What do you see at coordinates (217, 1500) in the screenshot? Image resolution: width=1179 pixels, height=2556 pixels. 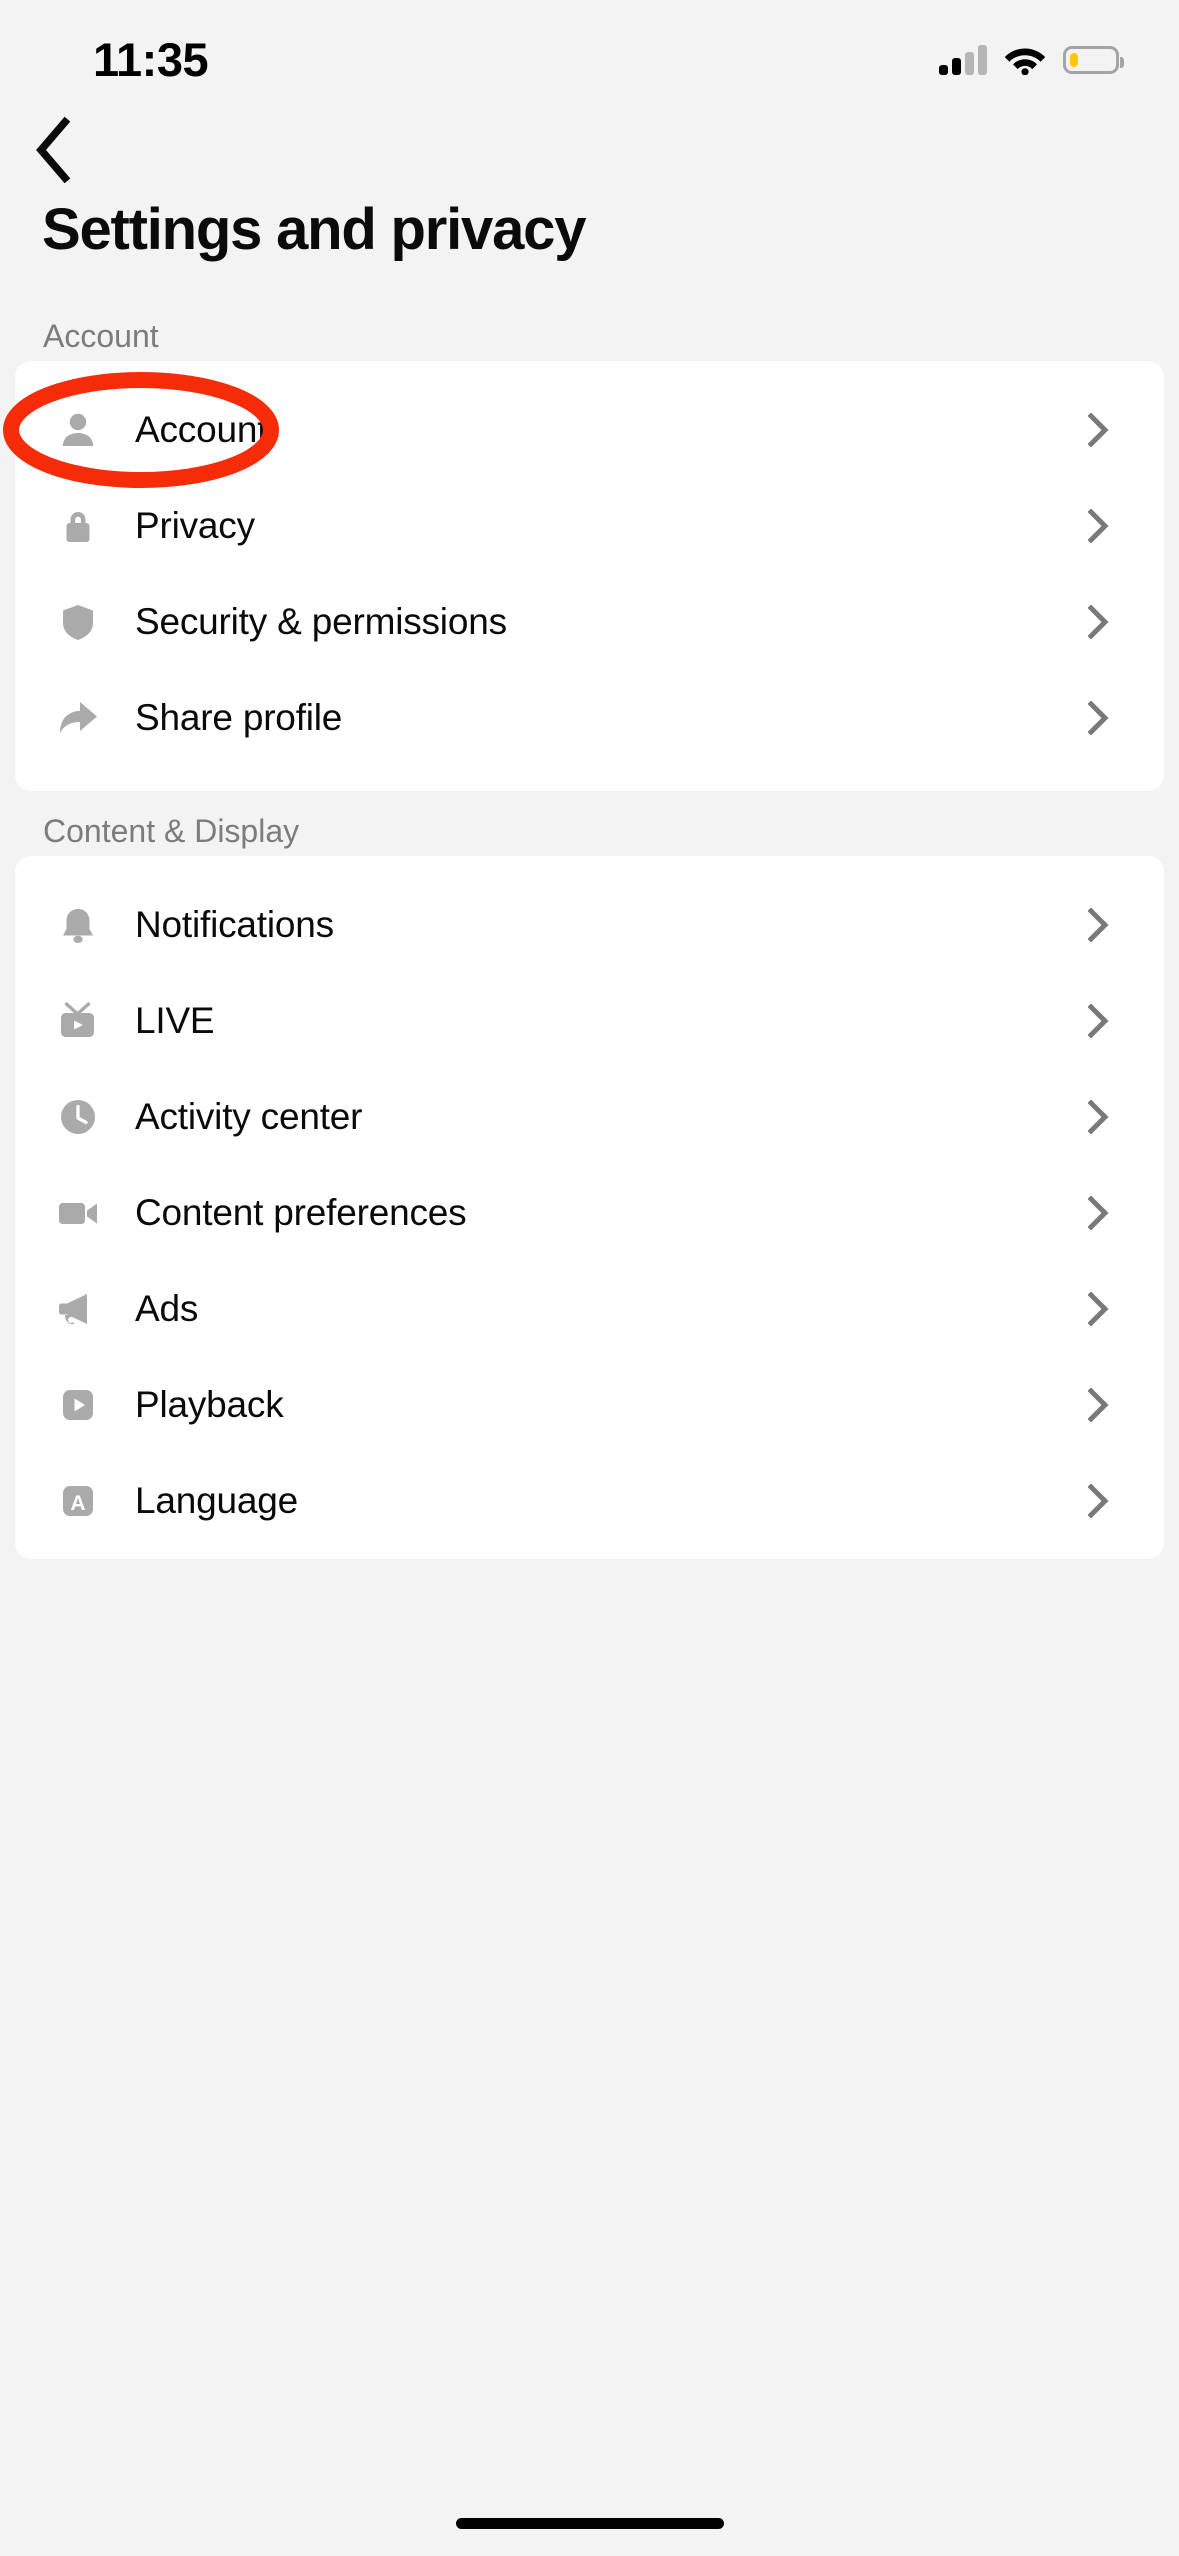 I see `settings-row-label: Language` at bounding box center [217, 1500].